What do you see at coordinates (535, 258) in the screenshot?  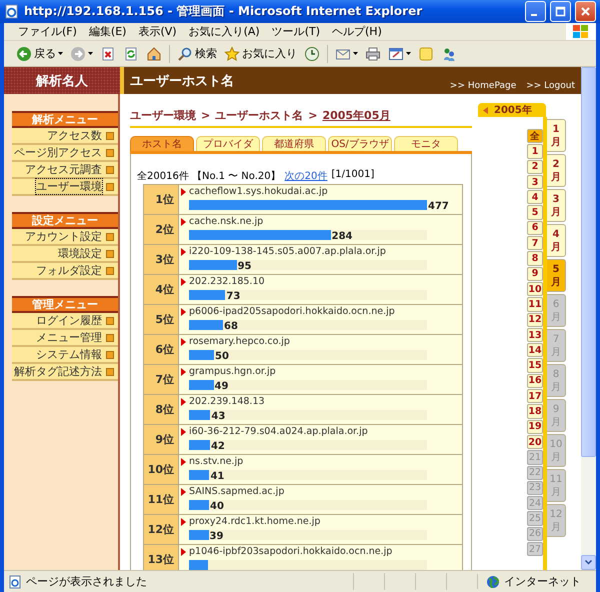 I see `day-button: 8` at bounding box center [535, 258].